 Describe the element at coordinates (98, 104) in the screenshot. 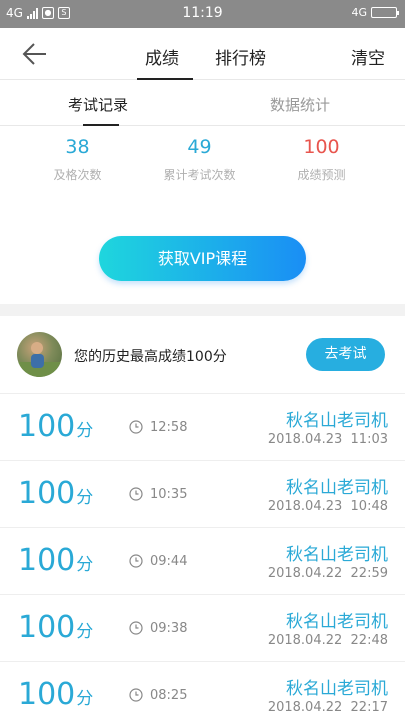

I see `subtab-exam-records: 考试记录` at that location.